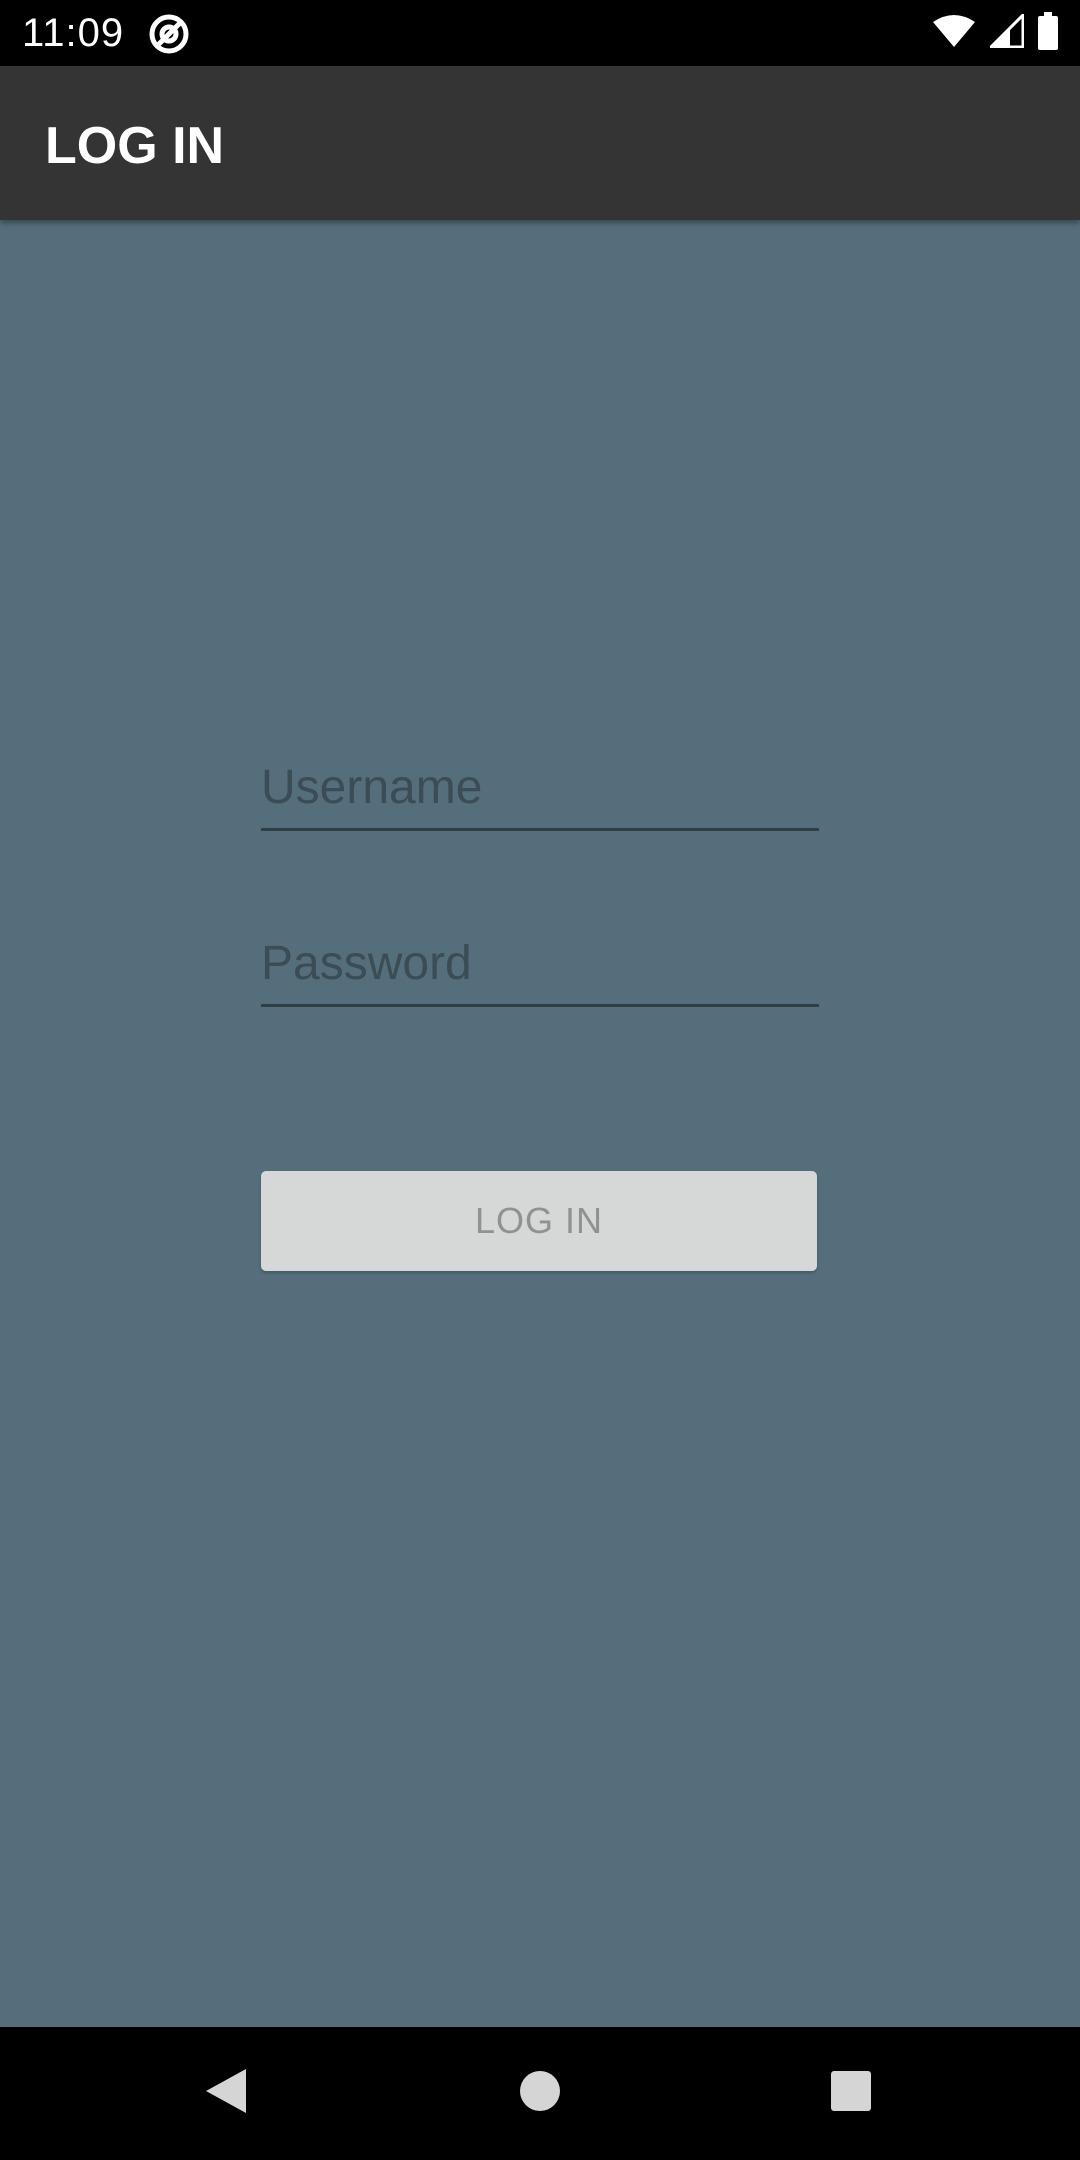 The height and width of the screenshot is (2160, 1080). What do you see at coordinates (1006, 31) in the screenshot?
I see `cell-signal-icon` at bounding box center [1006, 31].